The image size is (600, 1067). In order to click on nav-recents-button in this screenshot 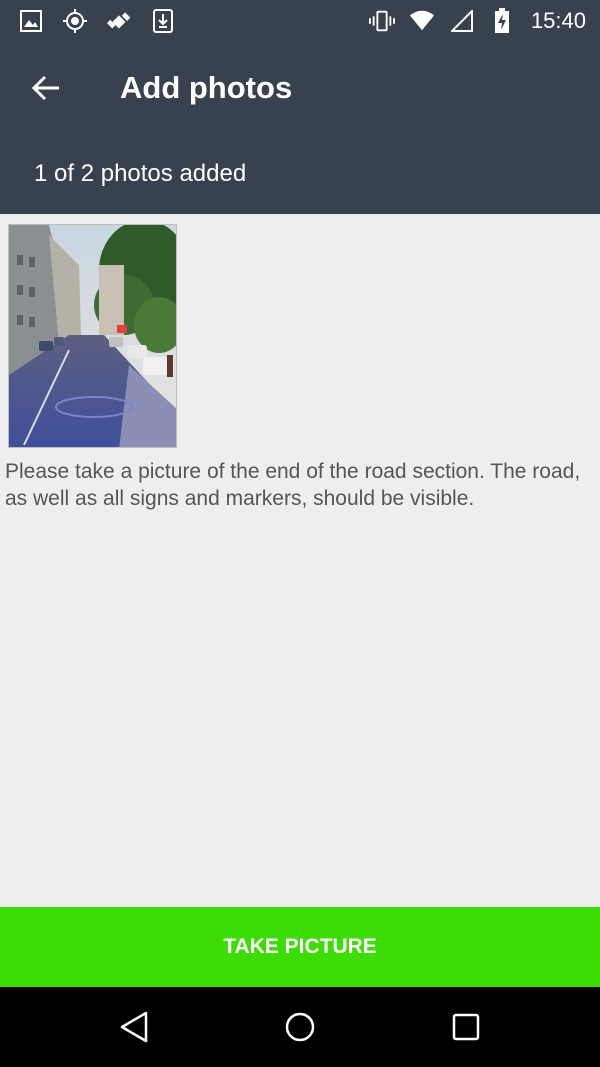, I will do `click(466, 1027)`.